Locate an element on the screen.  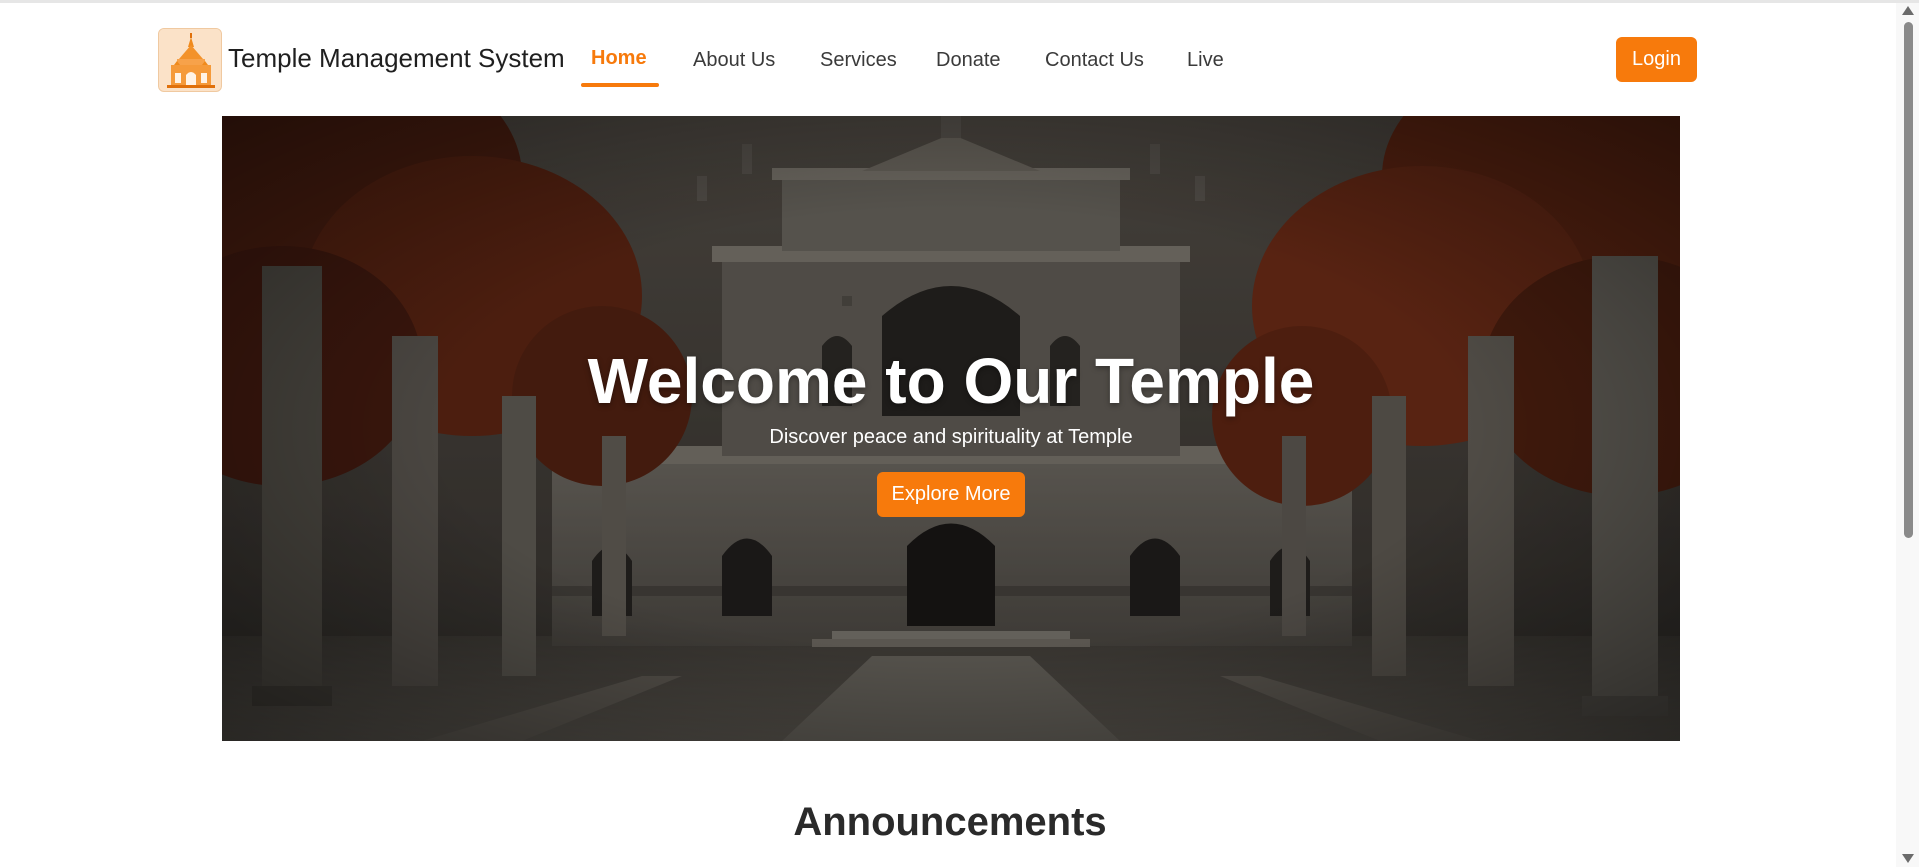
active-nav-indicator is located at coordinates (620, 85).